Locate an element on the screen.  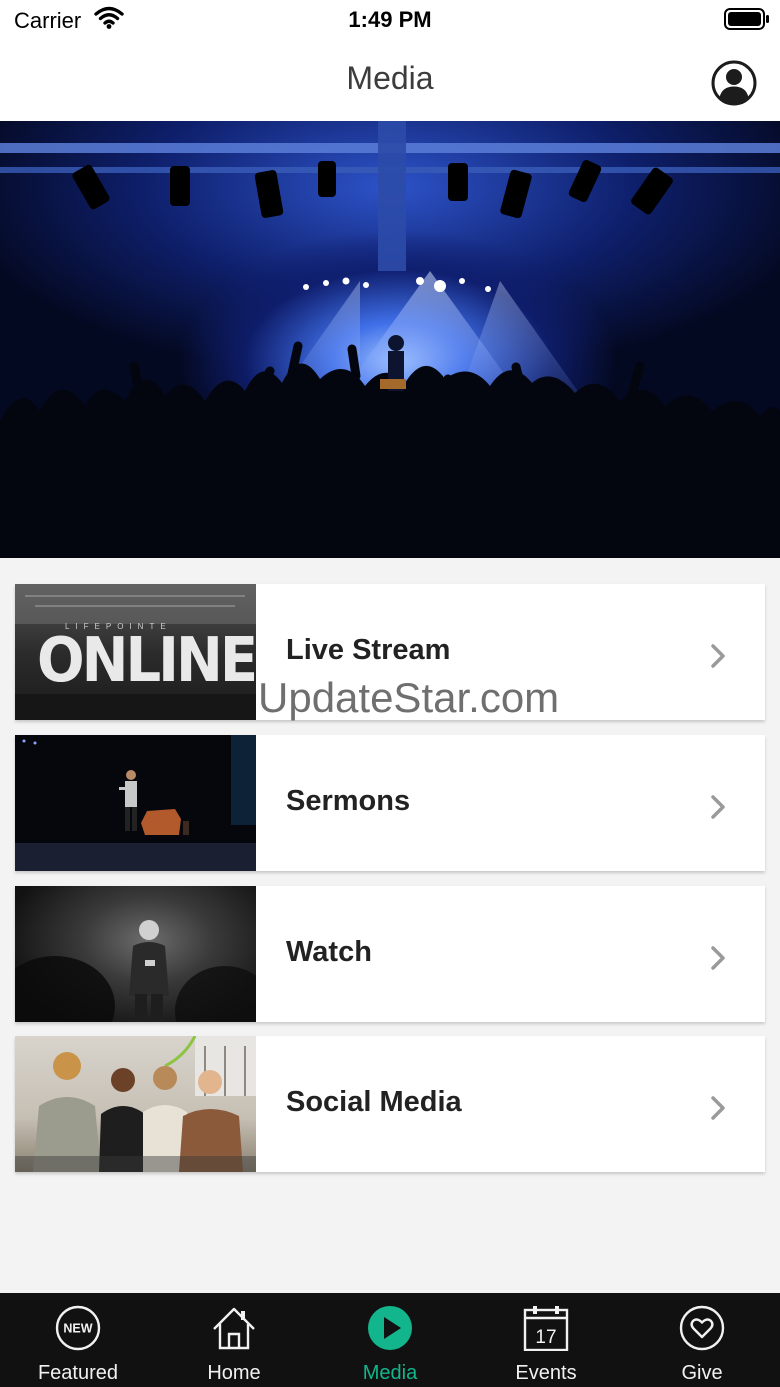
calendar-icon: 17 is located at coordinates (546, 1328).